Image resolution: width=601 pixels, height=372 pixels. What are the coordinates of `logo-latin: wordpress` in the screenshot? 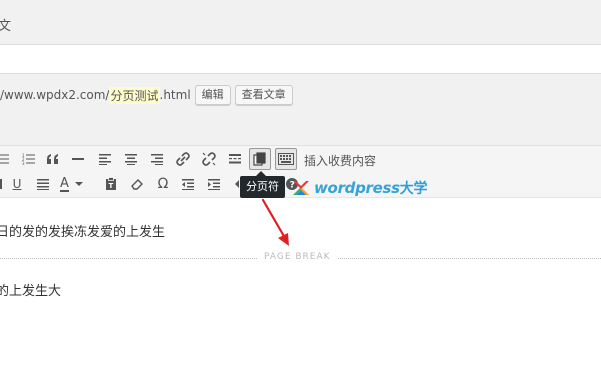 It's located at (357, 188).